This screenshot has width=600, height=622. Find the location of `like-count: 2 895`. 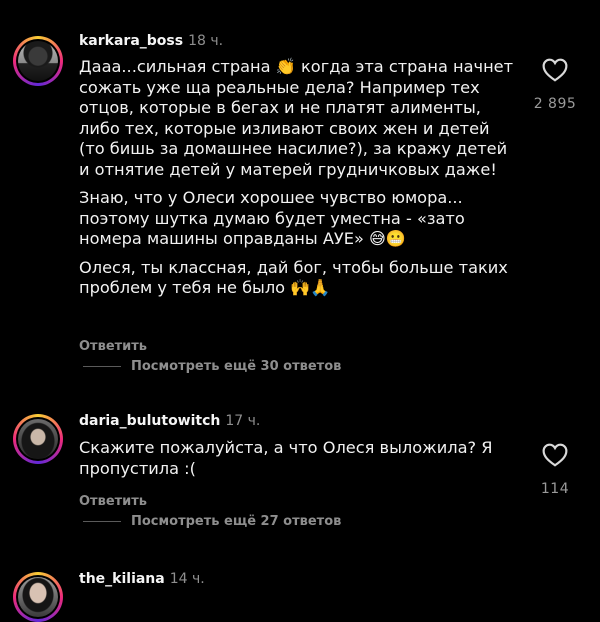

like-count: 2 895 is located at coordinates (555, 104).